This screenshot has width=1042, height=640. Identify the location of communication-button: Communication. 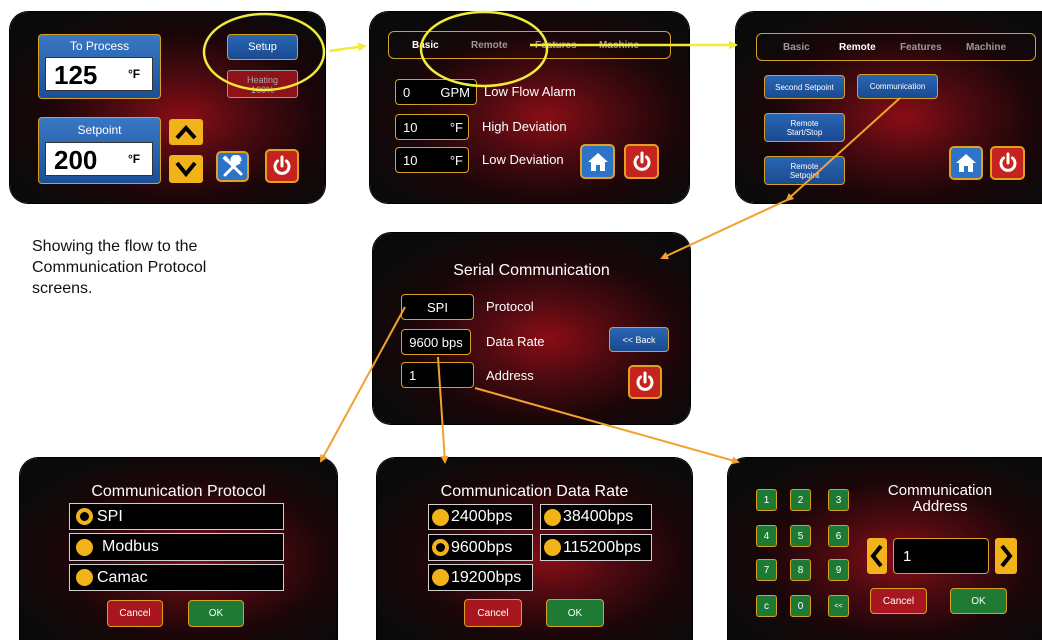
(897, 86).